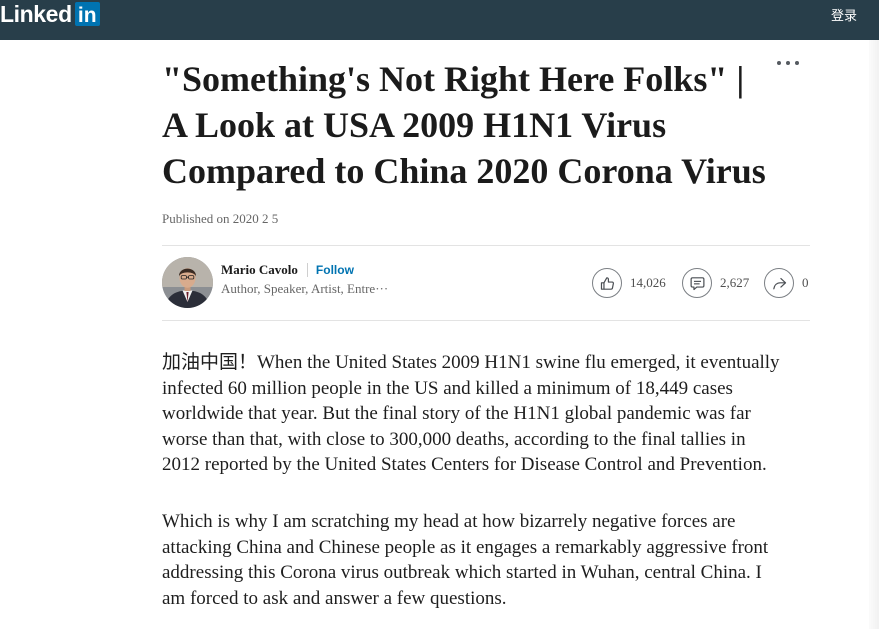 The width and height of the screenshot is (879, 629). What do you see at coordinates (805, 282) in the screenshot?
I see `share-count: 0` at bounding box center [805, 282].